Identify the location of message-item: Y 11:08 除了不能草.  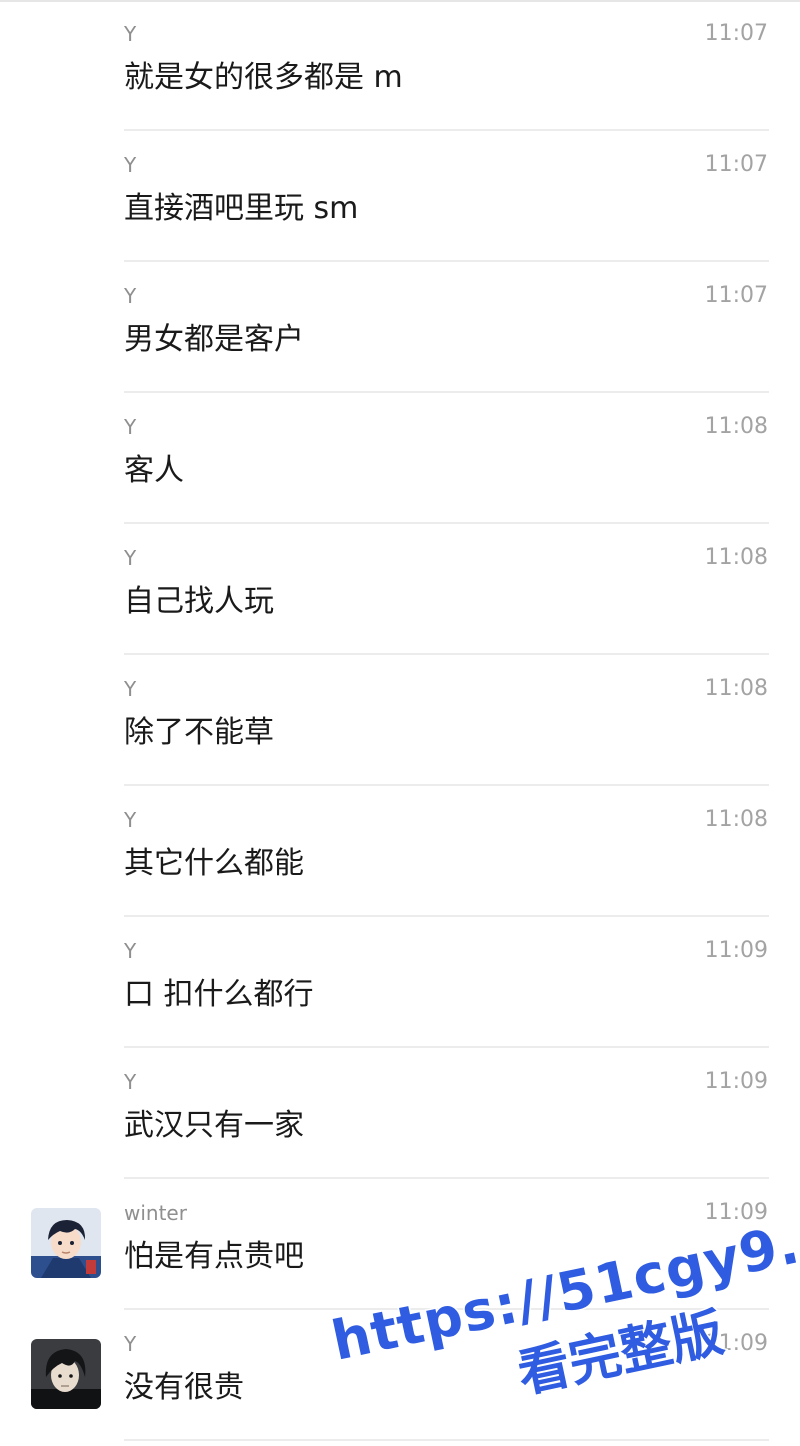
(400, 720).